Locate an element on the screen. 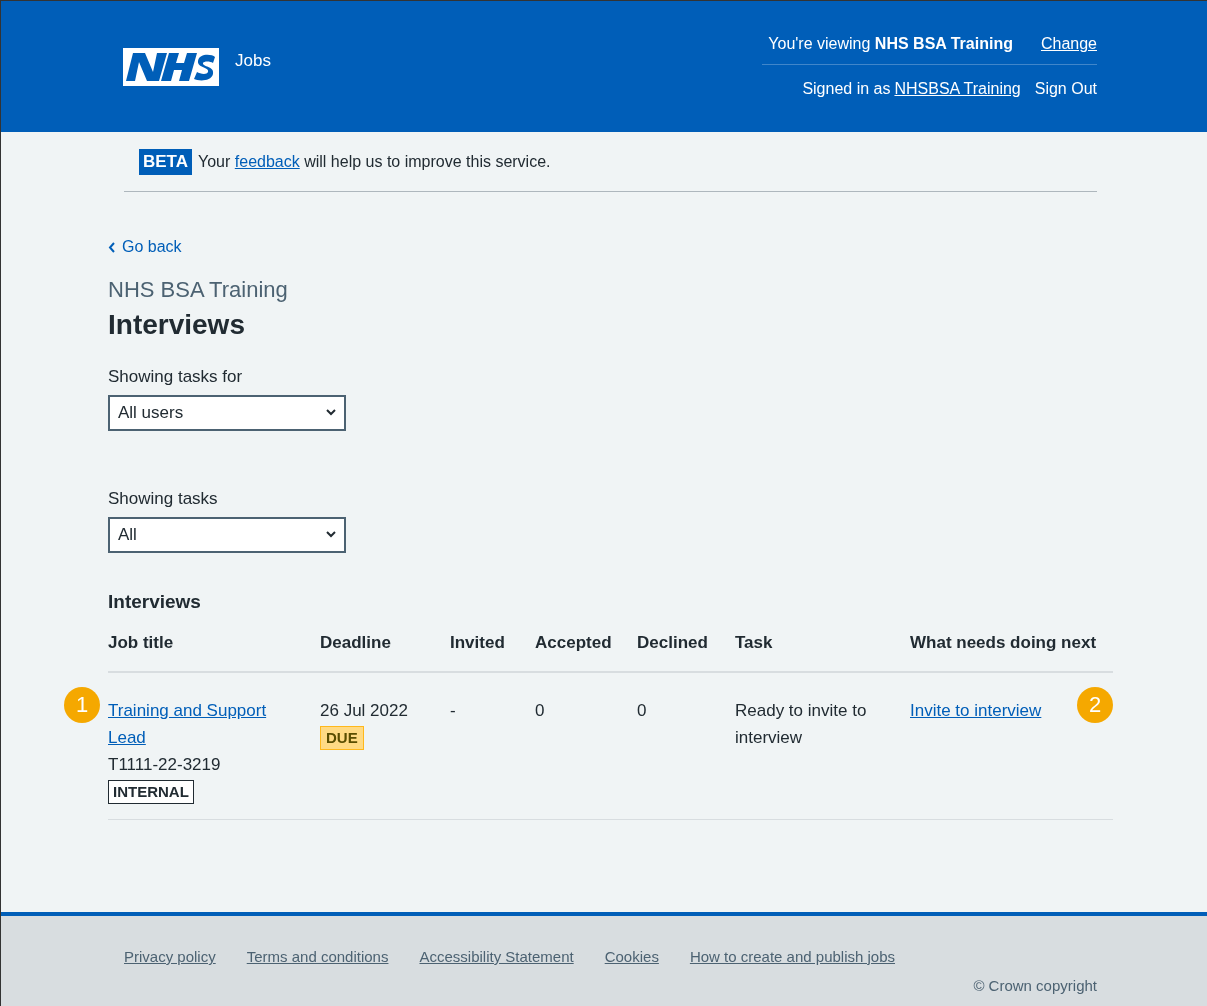 The image size is (1207, 1006). signed-in-label: Signed in as is located at coordinates (846, 88).